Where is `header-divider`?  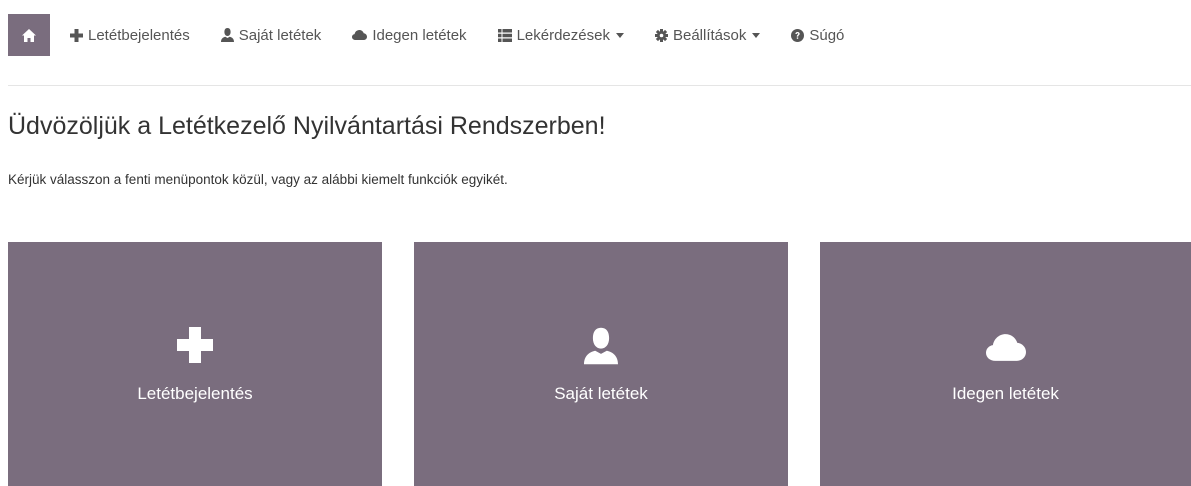 header-divider is located at coordinates (599, 85).